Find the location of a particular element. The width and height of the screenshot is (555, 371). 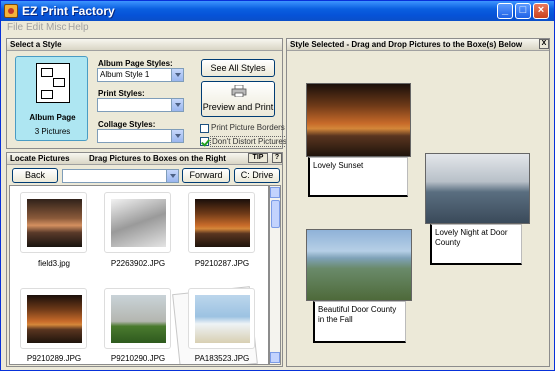

forward-button: Forward is located at coordinates (206, 175).